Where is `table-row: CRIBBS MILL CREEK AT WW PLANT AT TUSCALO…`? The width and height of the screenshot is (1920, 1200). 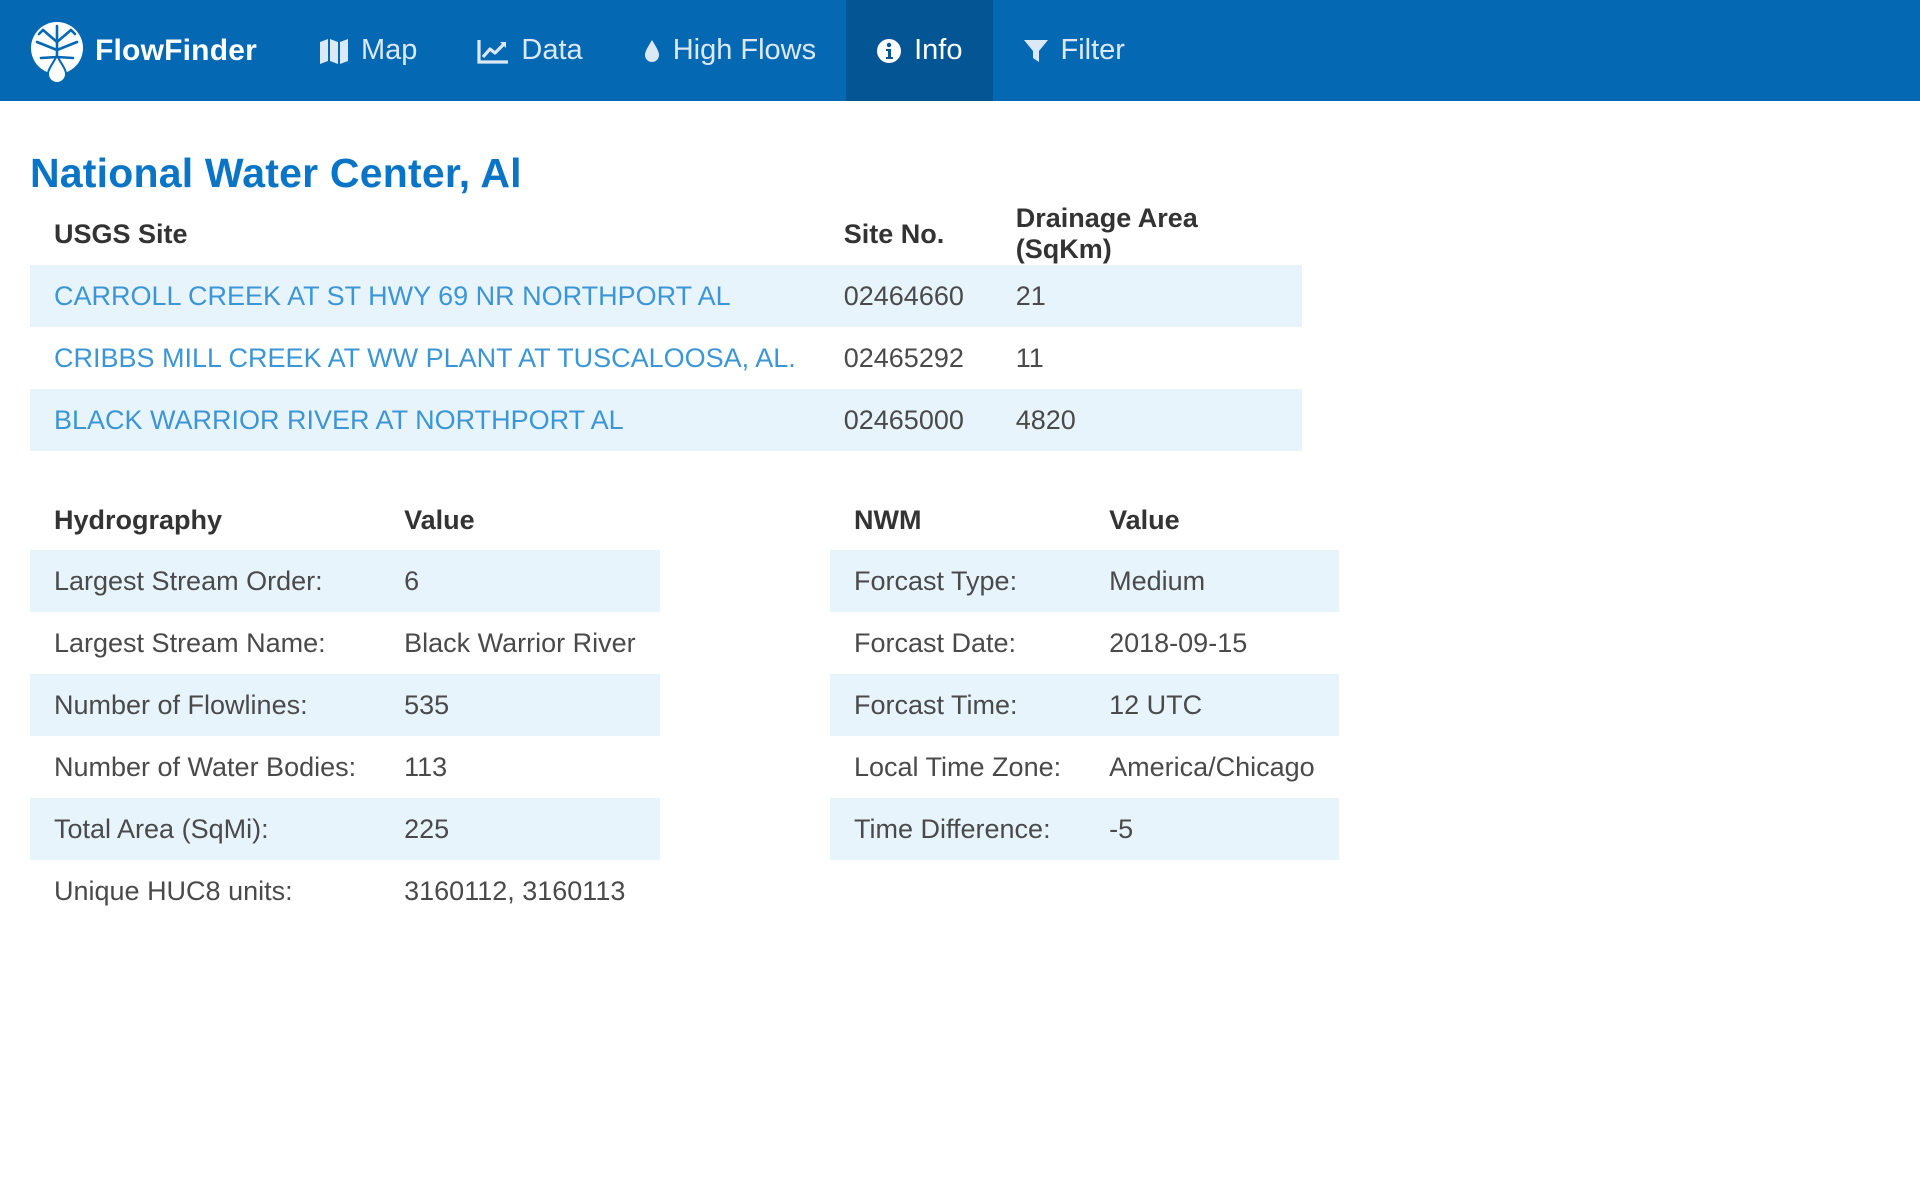 table-row: CRIBBS MILL CREEK AT WW PLANT AT TUSCALO… is located at coordinates (666, 358).